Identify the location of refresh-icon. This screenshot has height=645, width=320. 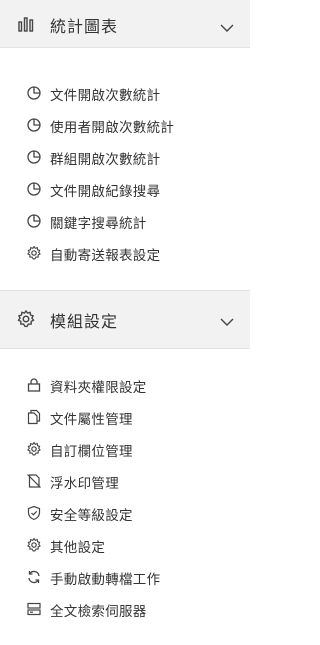
(34, 577).